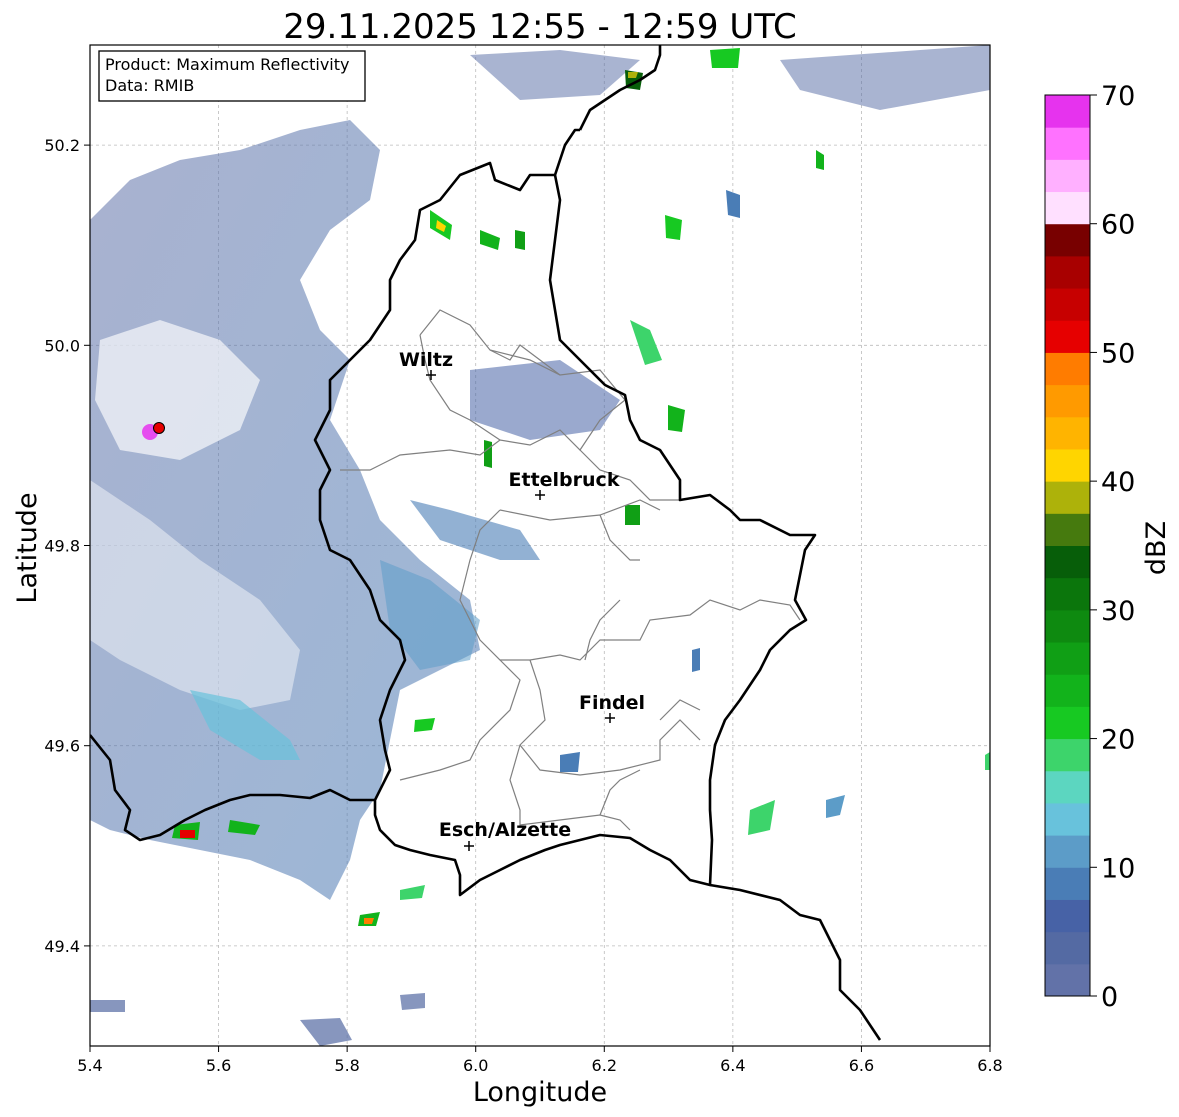  What do you see at coordinates (1118, 96) in the screenshot?
I see `colorbar-tick-label: 70` at bounding box center [1118, 96].